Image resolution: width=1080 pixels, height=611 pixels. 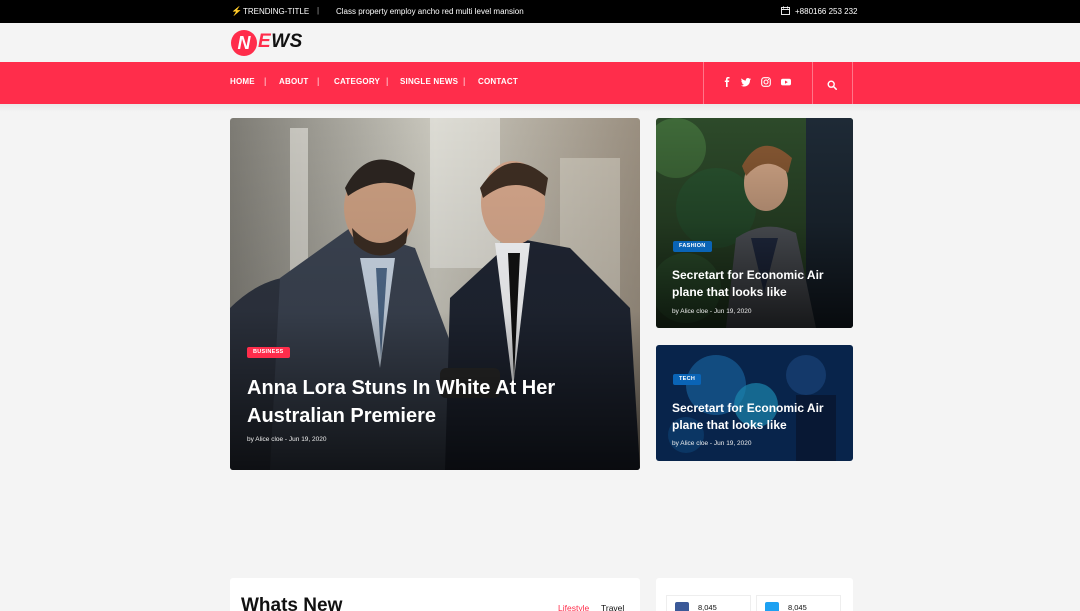 What do you see at coordinates (268, 352) in the screenshot?
I see `category-badge: BUSINESS` at bounding box center [268, 352].